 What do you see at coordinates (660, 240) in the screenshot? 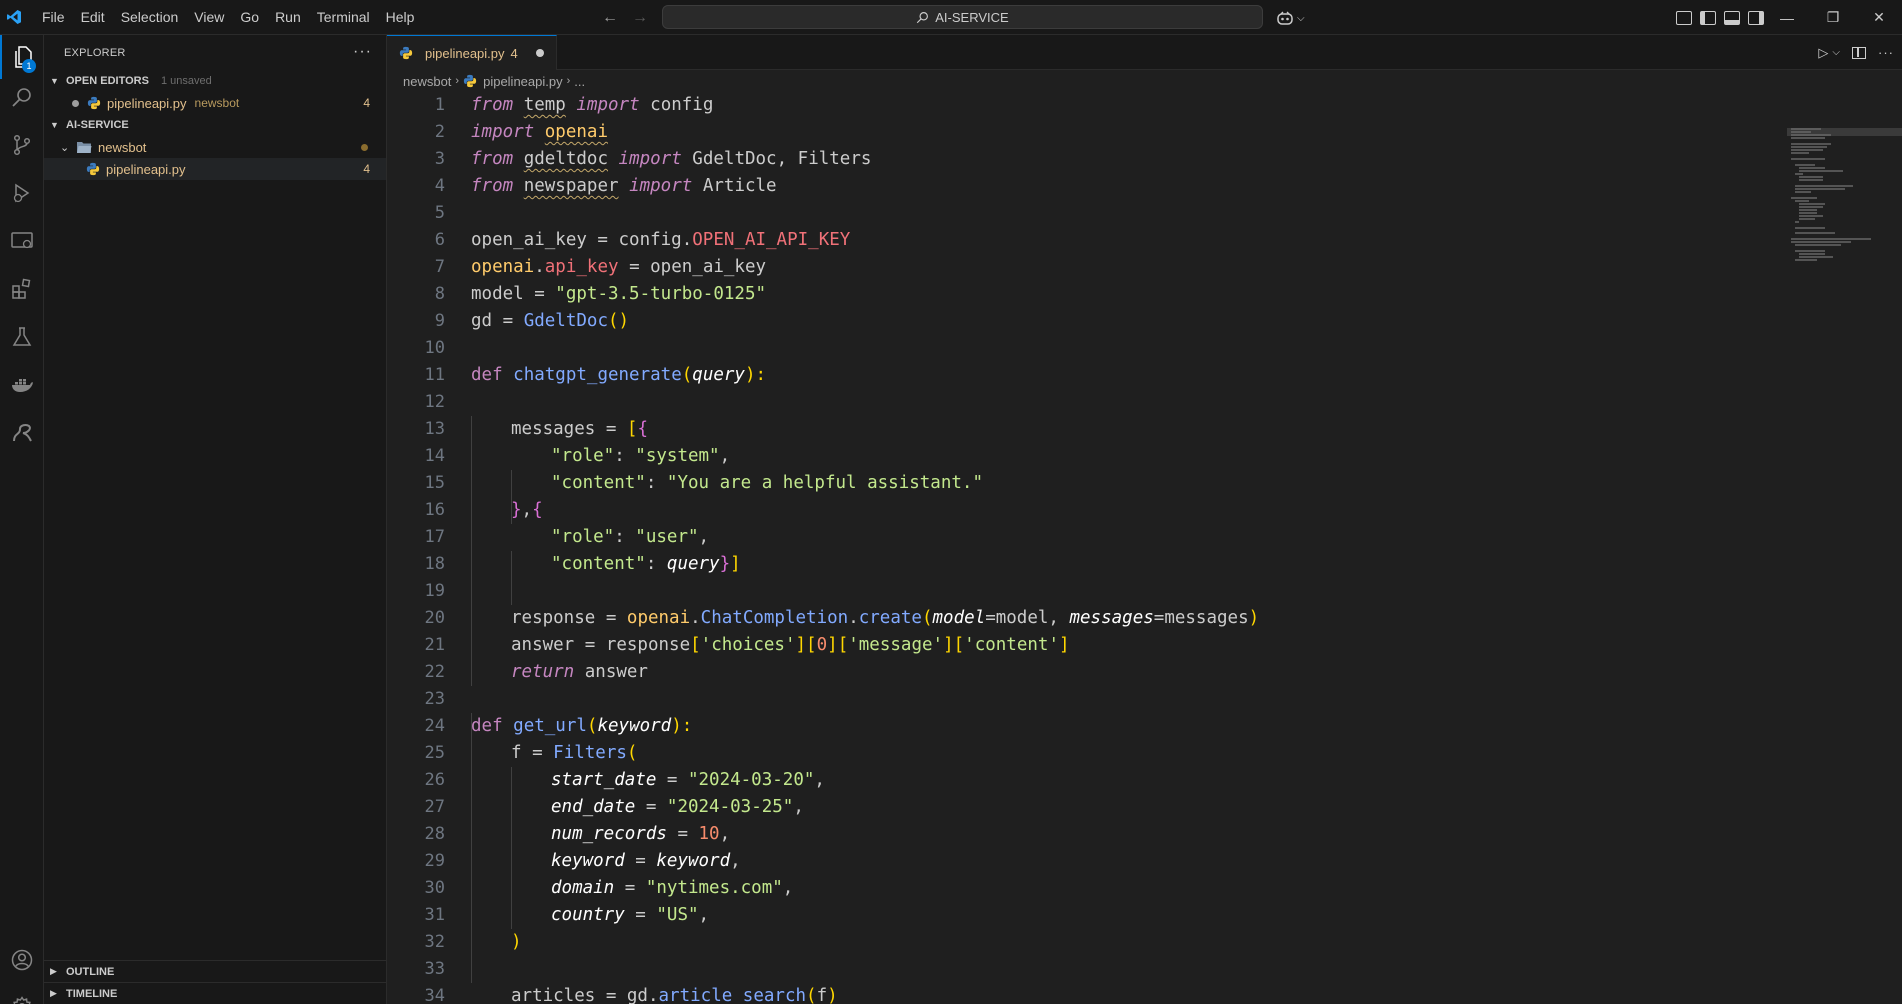
I see `code-text: open_ai_key = config.OPEN_AI_API_KEY` at bounding box center [660, 240].